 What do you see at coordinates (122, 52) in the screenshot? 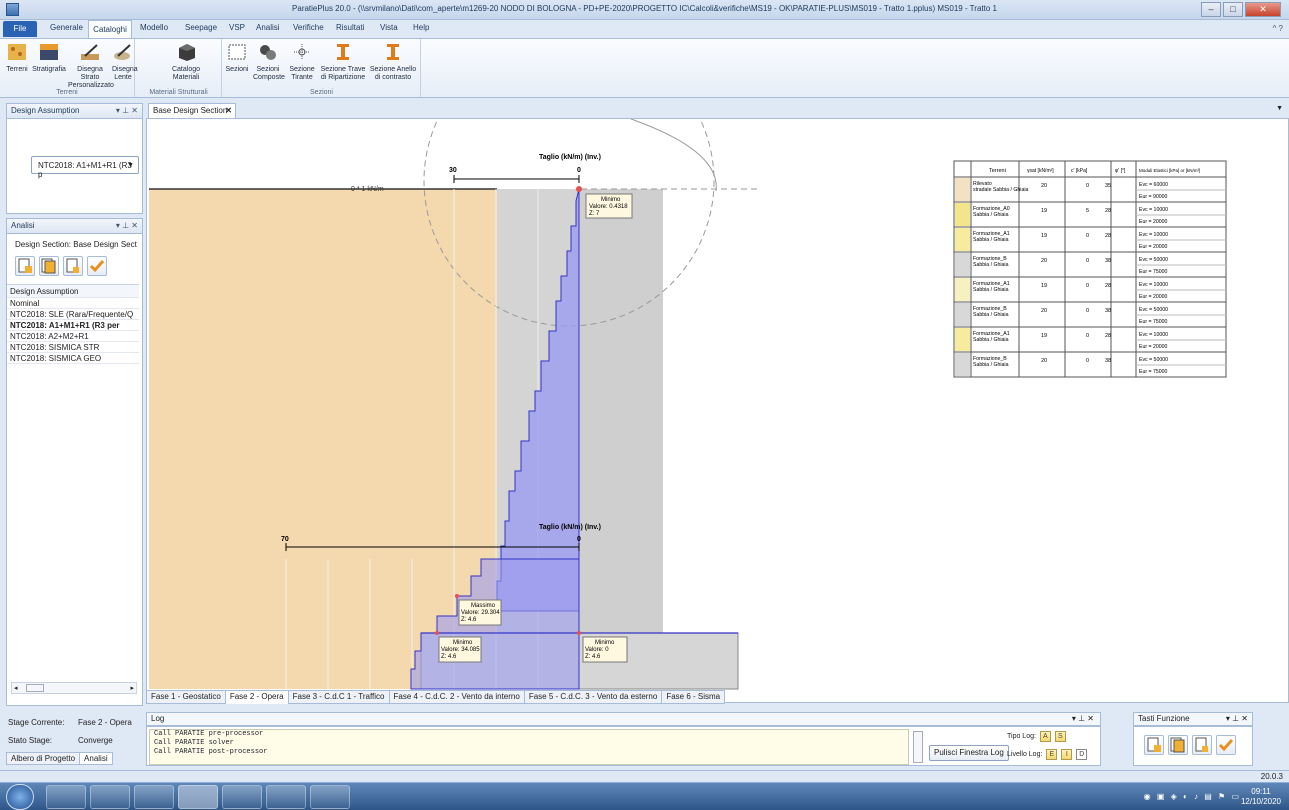
I see `lens-pencil-icon` at bounding box center [122, 52].